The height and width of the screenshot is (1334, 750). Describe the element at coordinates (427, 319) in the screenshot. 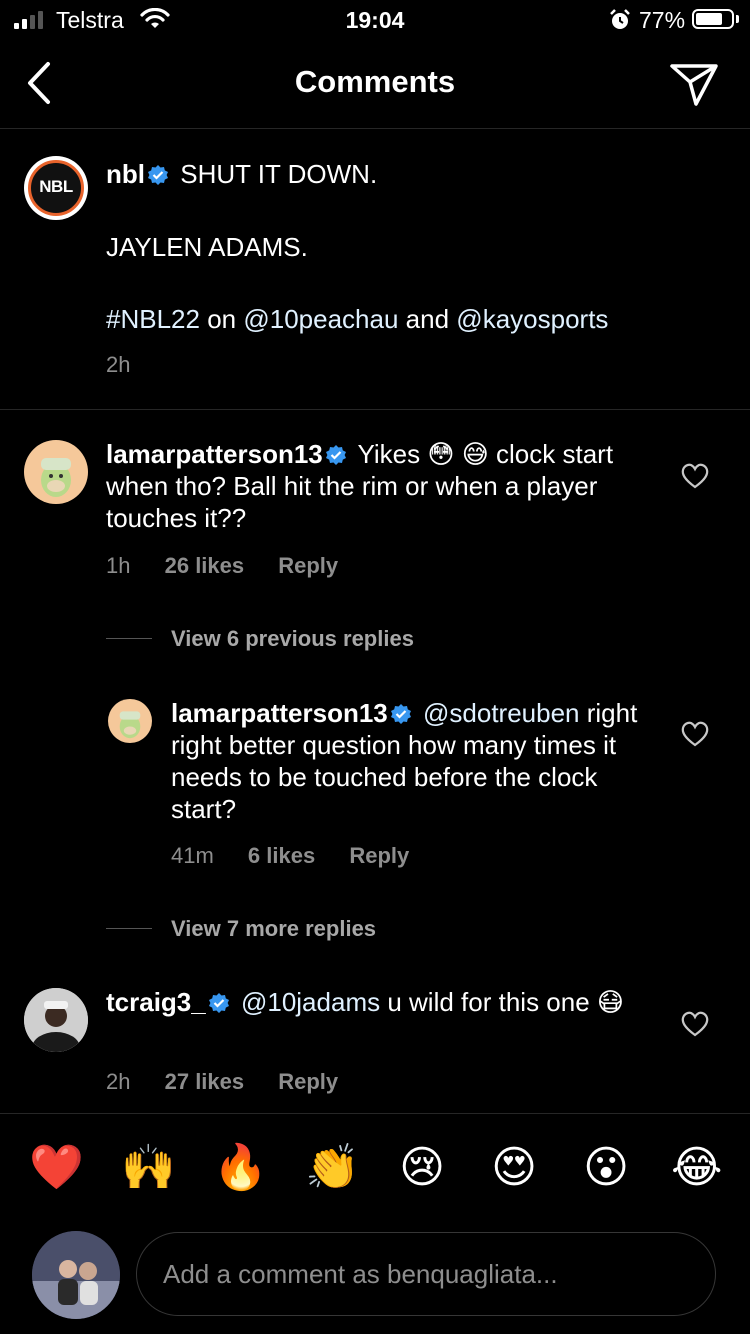

I see `caption-and-word: and` at that location.